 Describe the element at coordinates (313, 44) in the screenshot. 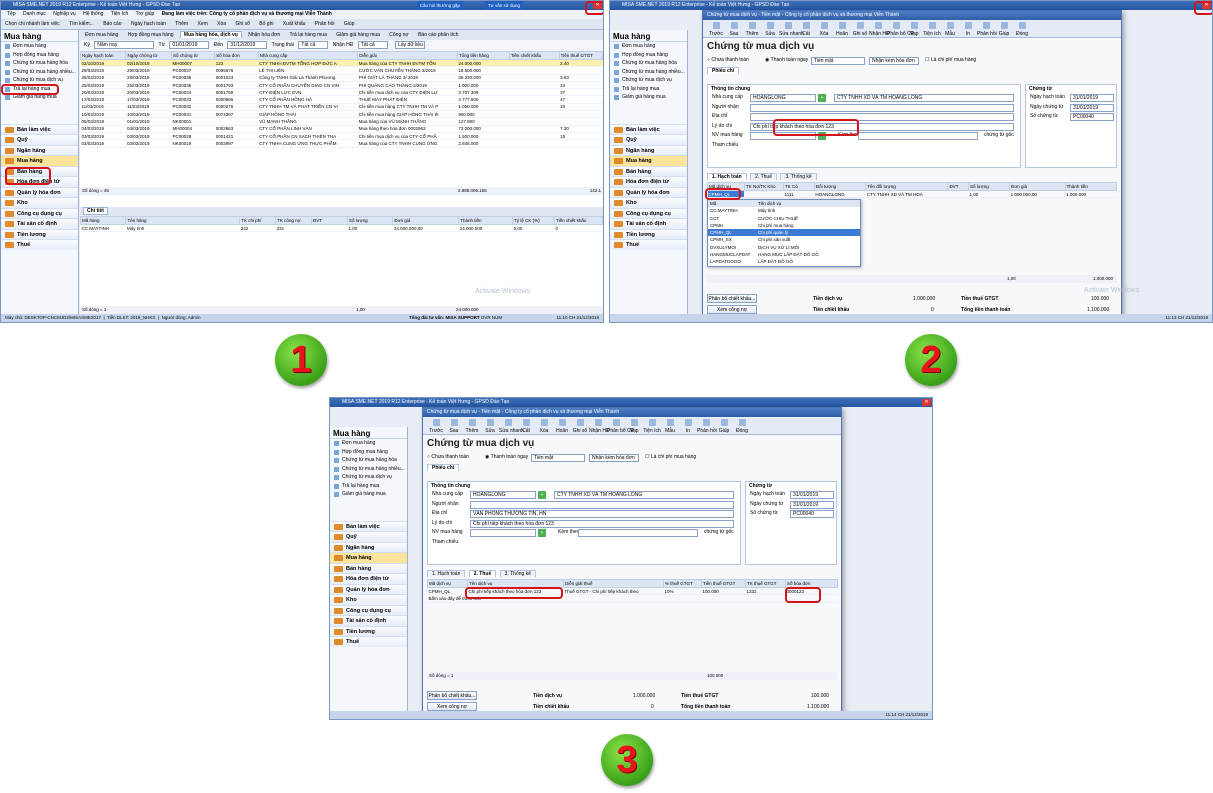

I see `status-select: Tất cả` at that location.